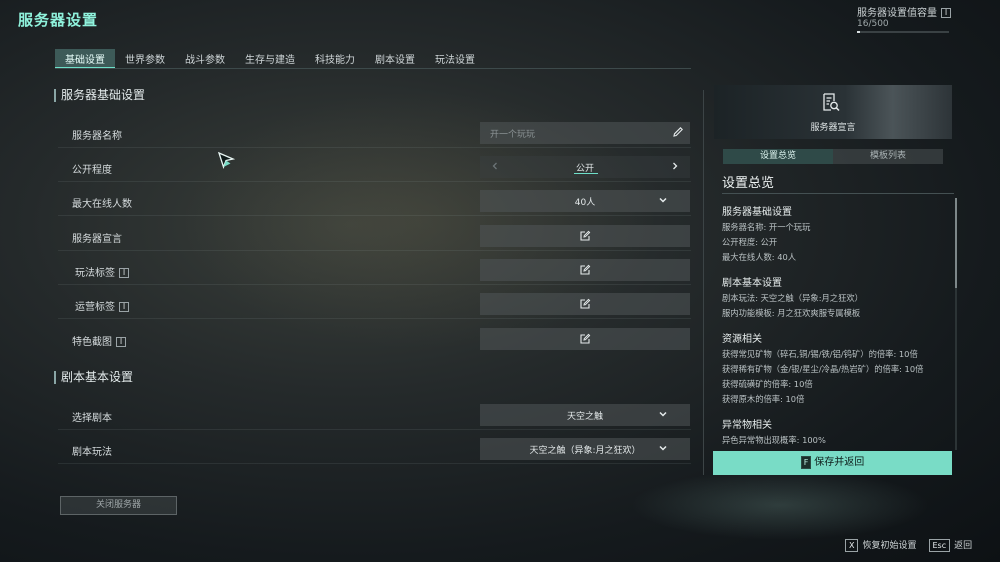 This screenshot has width=1000, height=562. I want to click on server-name-placeholder: 开一个玩玩, so click(513, 135).